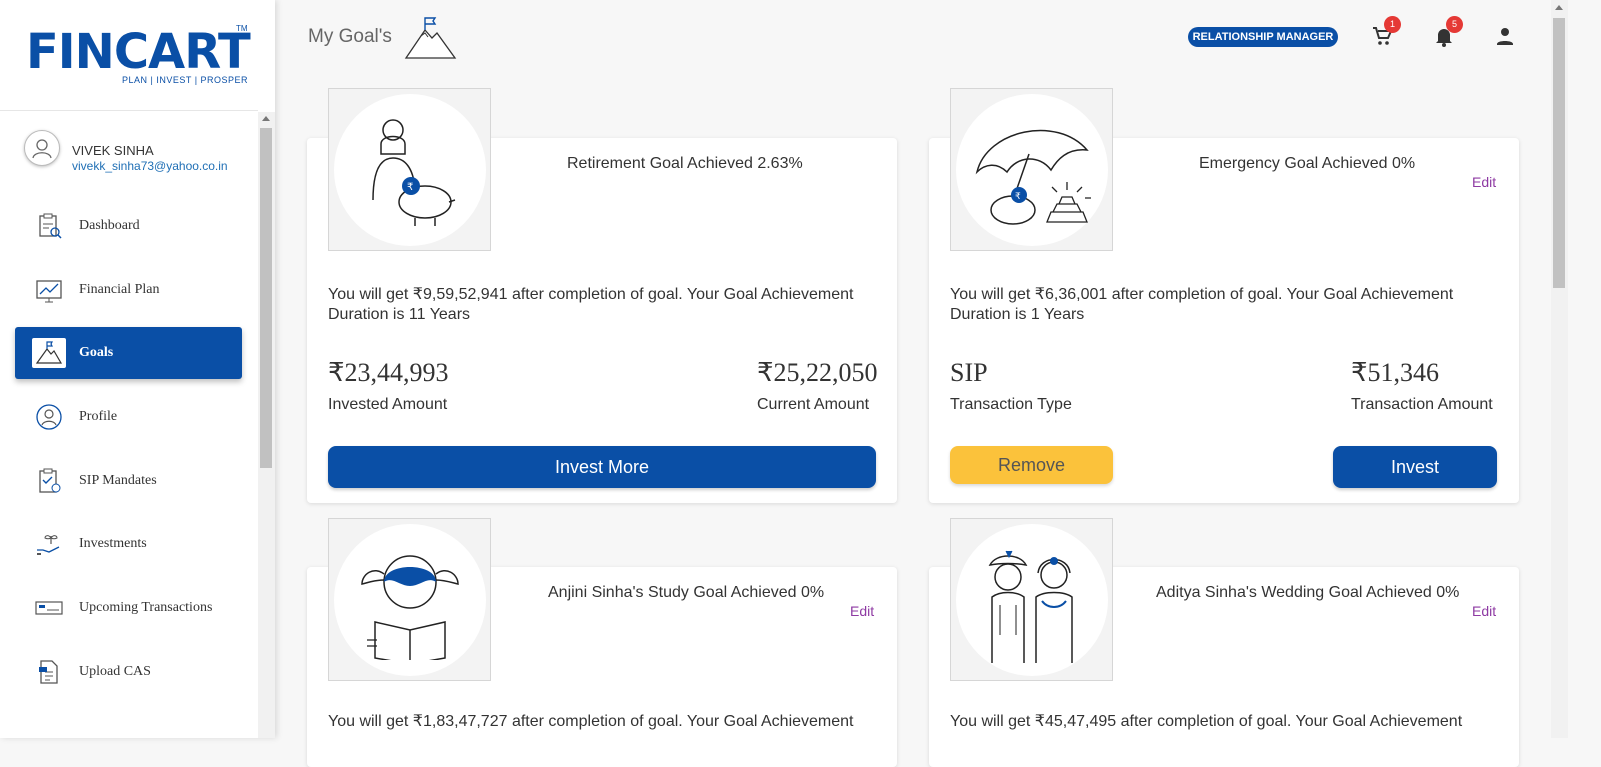  I want to click on sidebar-item-upload-cas: Upload CAS, so click(128, 672).